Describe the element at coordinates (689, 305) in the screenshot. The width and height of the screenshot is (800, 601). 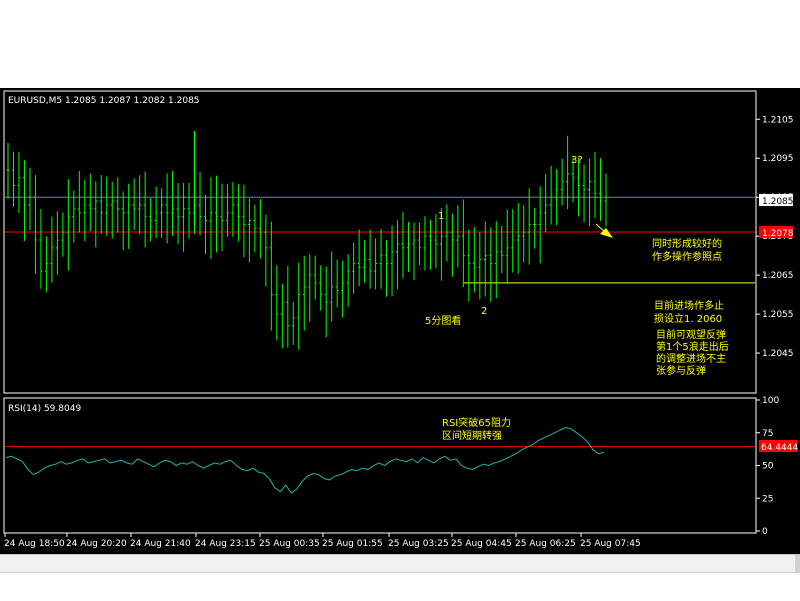
I see `note-2-line-1: 目前进场作多止` at that location.